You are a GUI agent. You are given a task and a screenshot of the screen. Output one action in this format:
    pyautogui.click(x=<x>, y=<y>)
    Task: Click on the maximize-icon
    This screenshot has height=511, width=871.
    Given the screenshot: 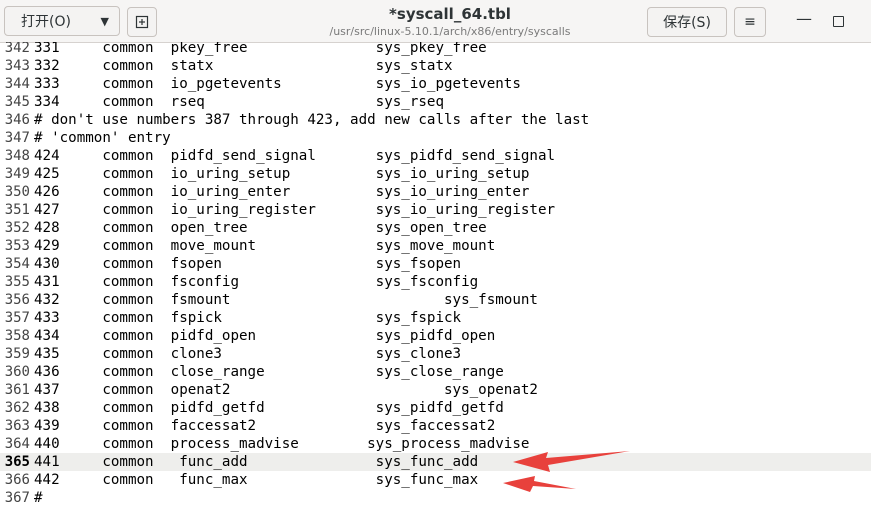 What is the action you would take?
    pyautogui.click(x=838, y=21)
    